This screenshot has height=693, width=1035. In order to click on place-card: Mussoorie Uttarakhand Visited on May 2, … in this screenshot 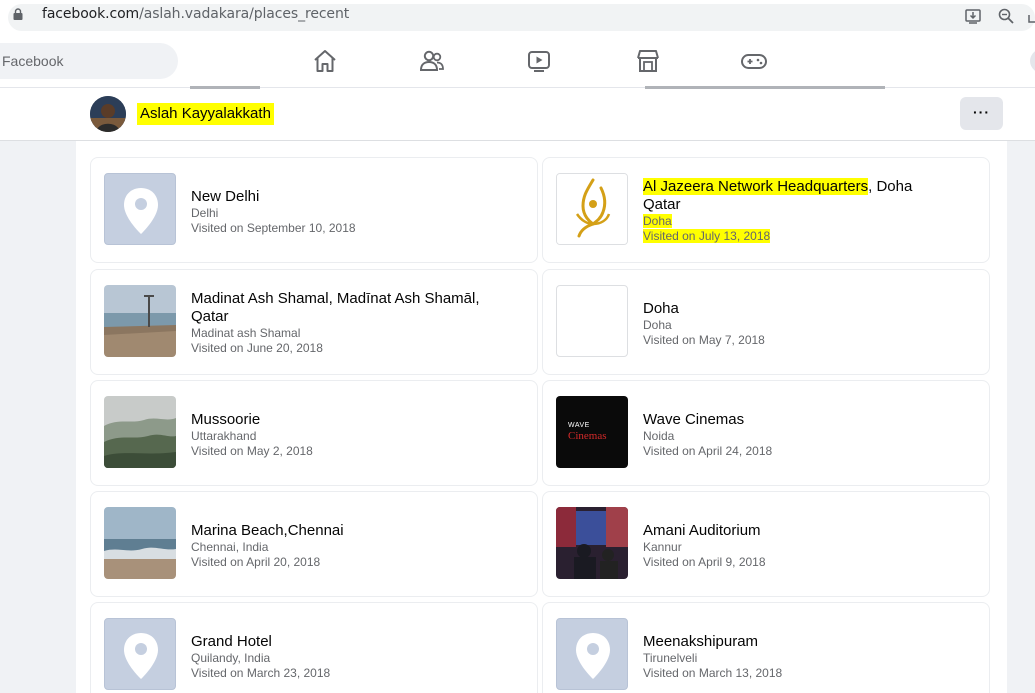, I will do `click(314, 433)`.